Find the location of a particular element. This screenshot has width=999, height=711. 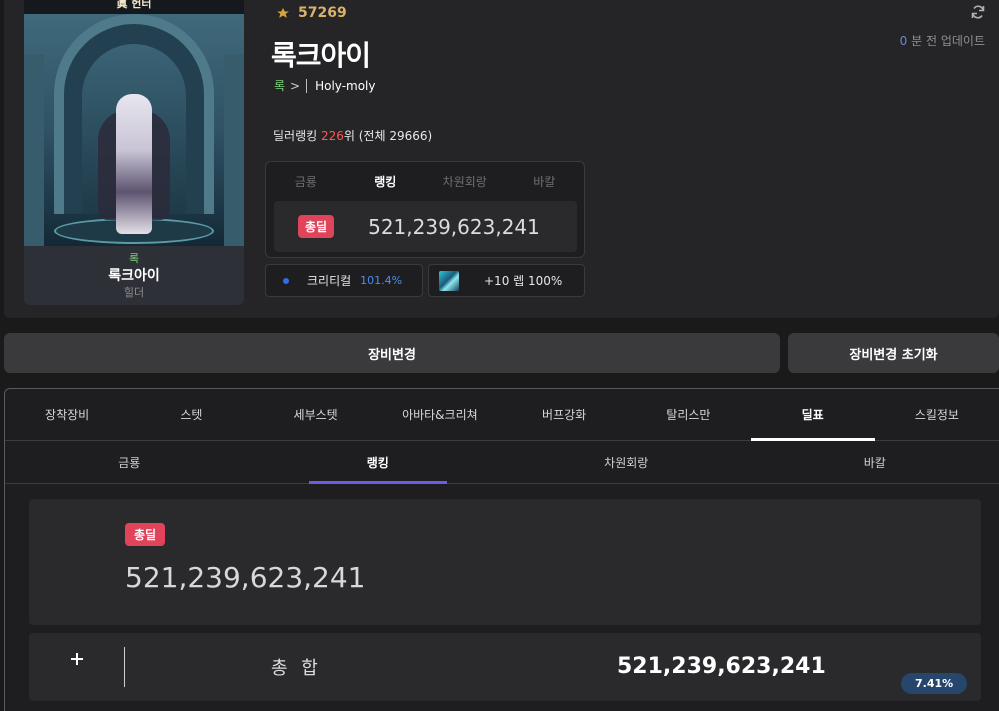

subtab-bakal: 바칼 is located at coordinates (875, 462).